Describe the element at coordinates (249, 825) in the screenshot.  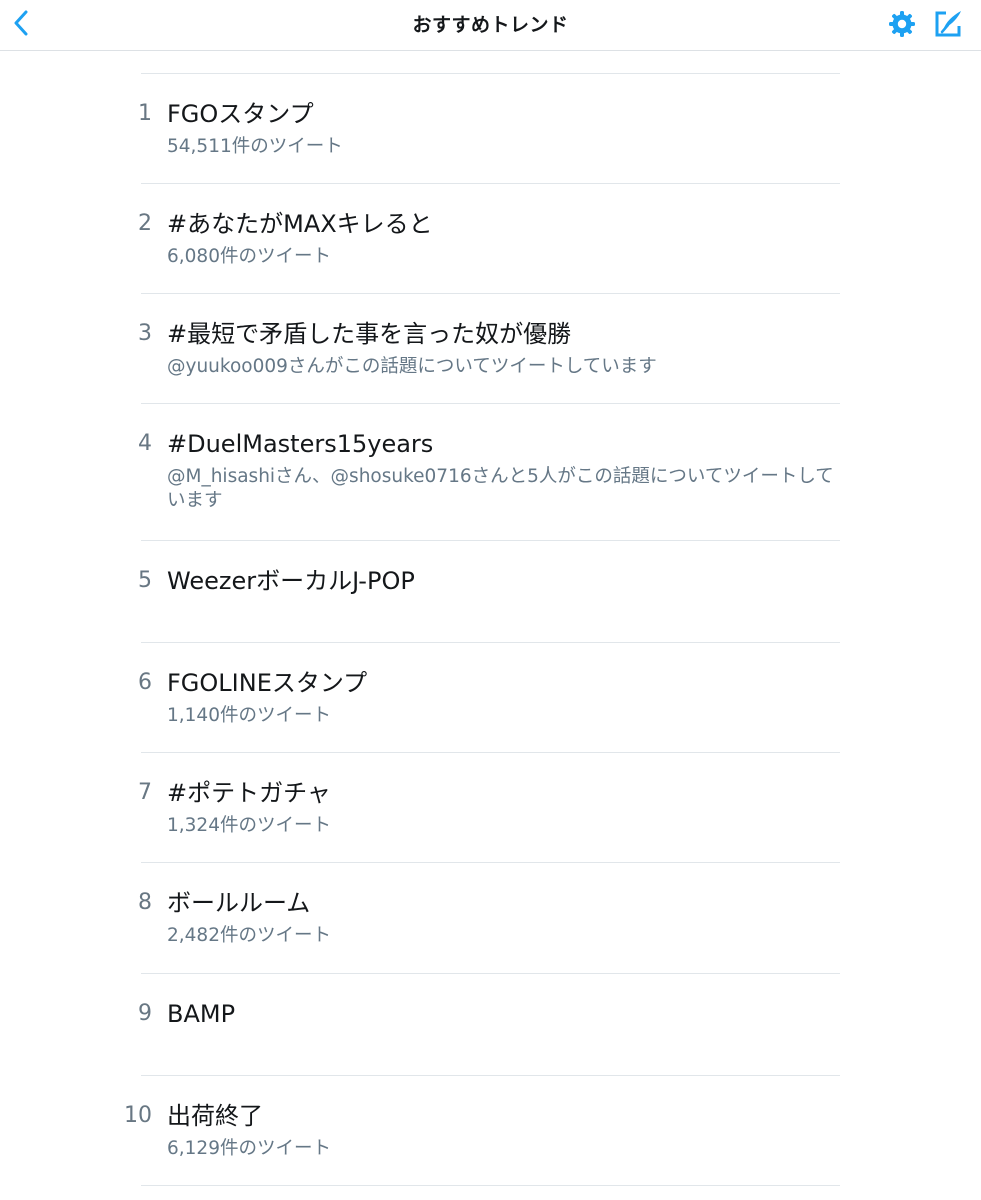
I see `trend-meta: 1,324件のツイート` at that location.